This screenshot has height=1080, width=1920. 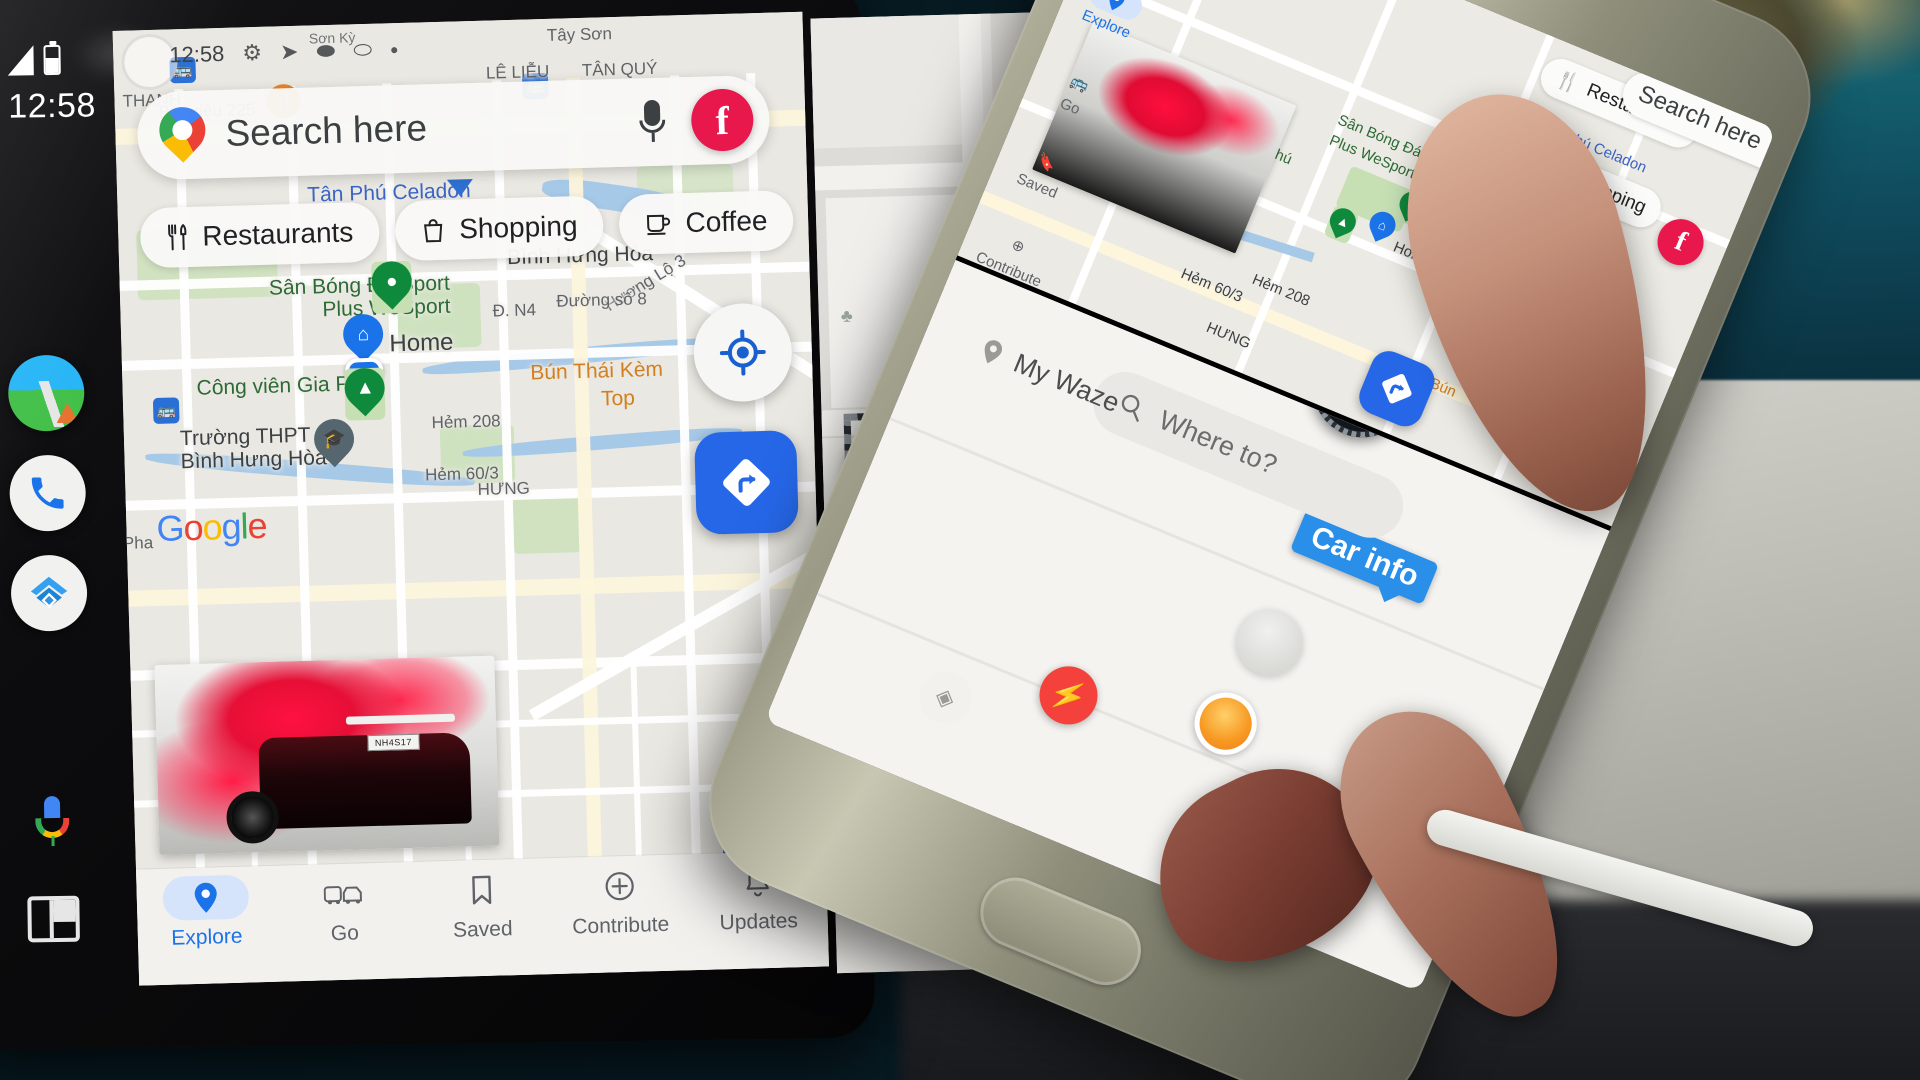 I want to click on chip-label: Shopping, so click(x=518, y=227).